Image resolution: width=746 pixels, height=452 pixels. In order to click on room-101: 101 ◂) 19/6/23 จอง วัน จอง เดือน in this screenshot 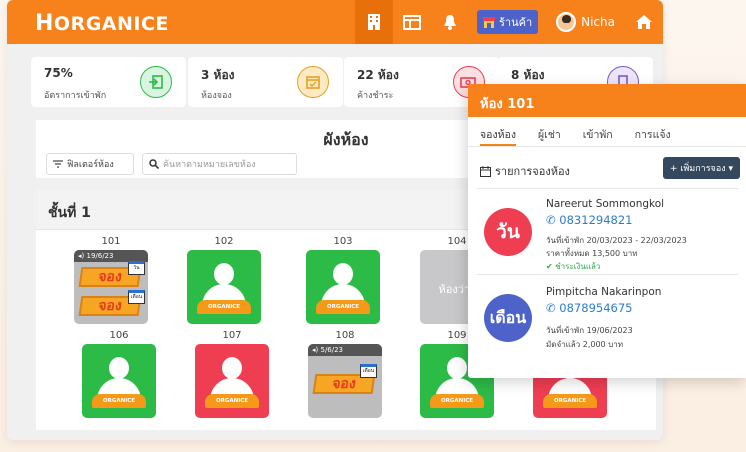, I will do `click(111, 280)`.